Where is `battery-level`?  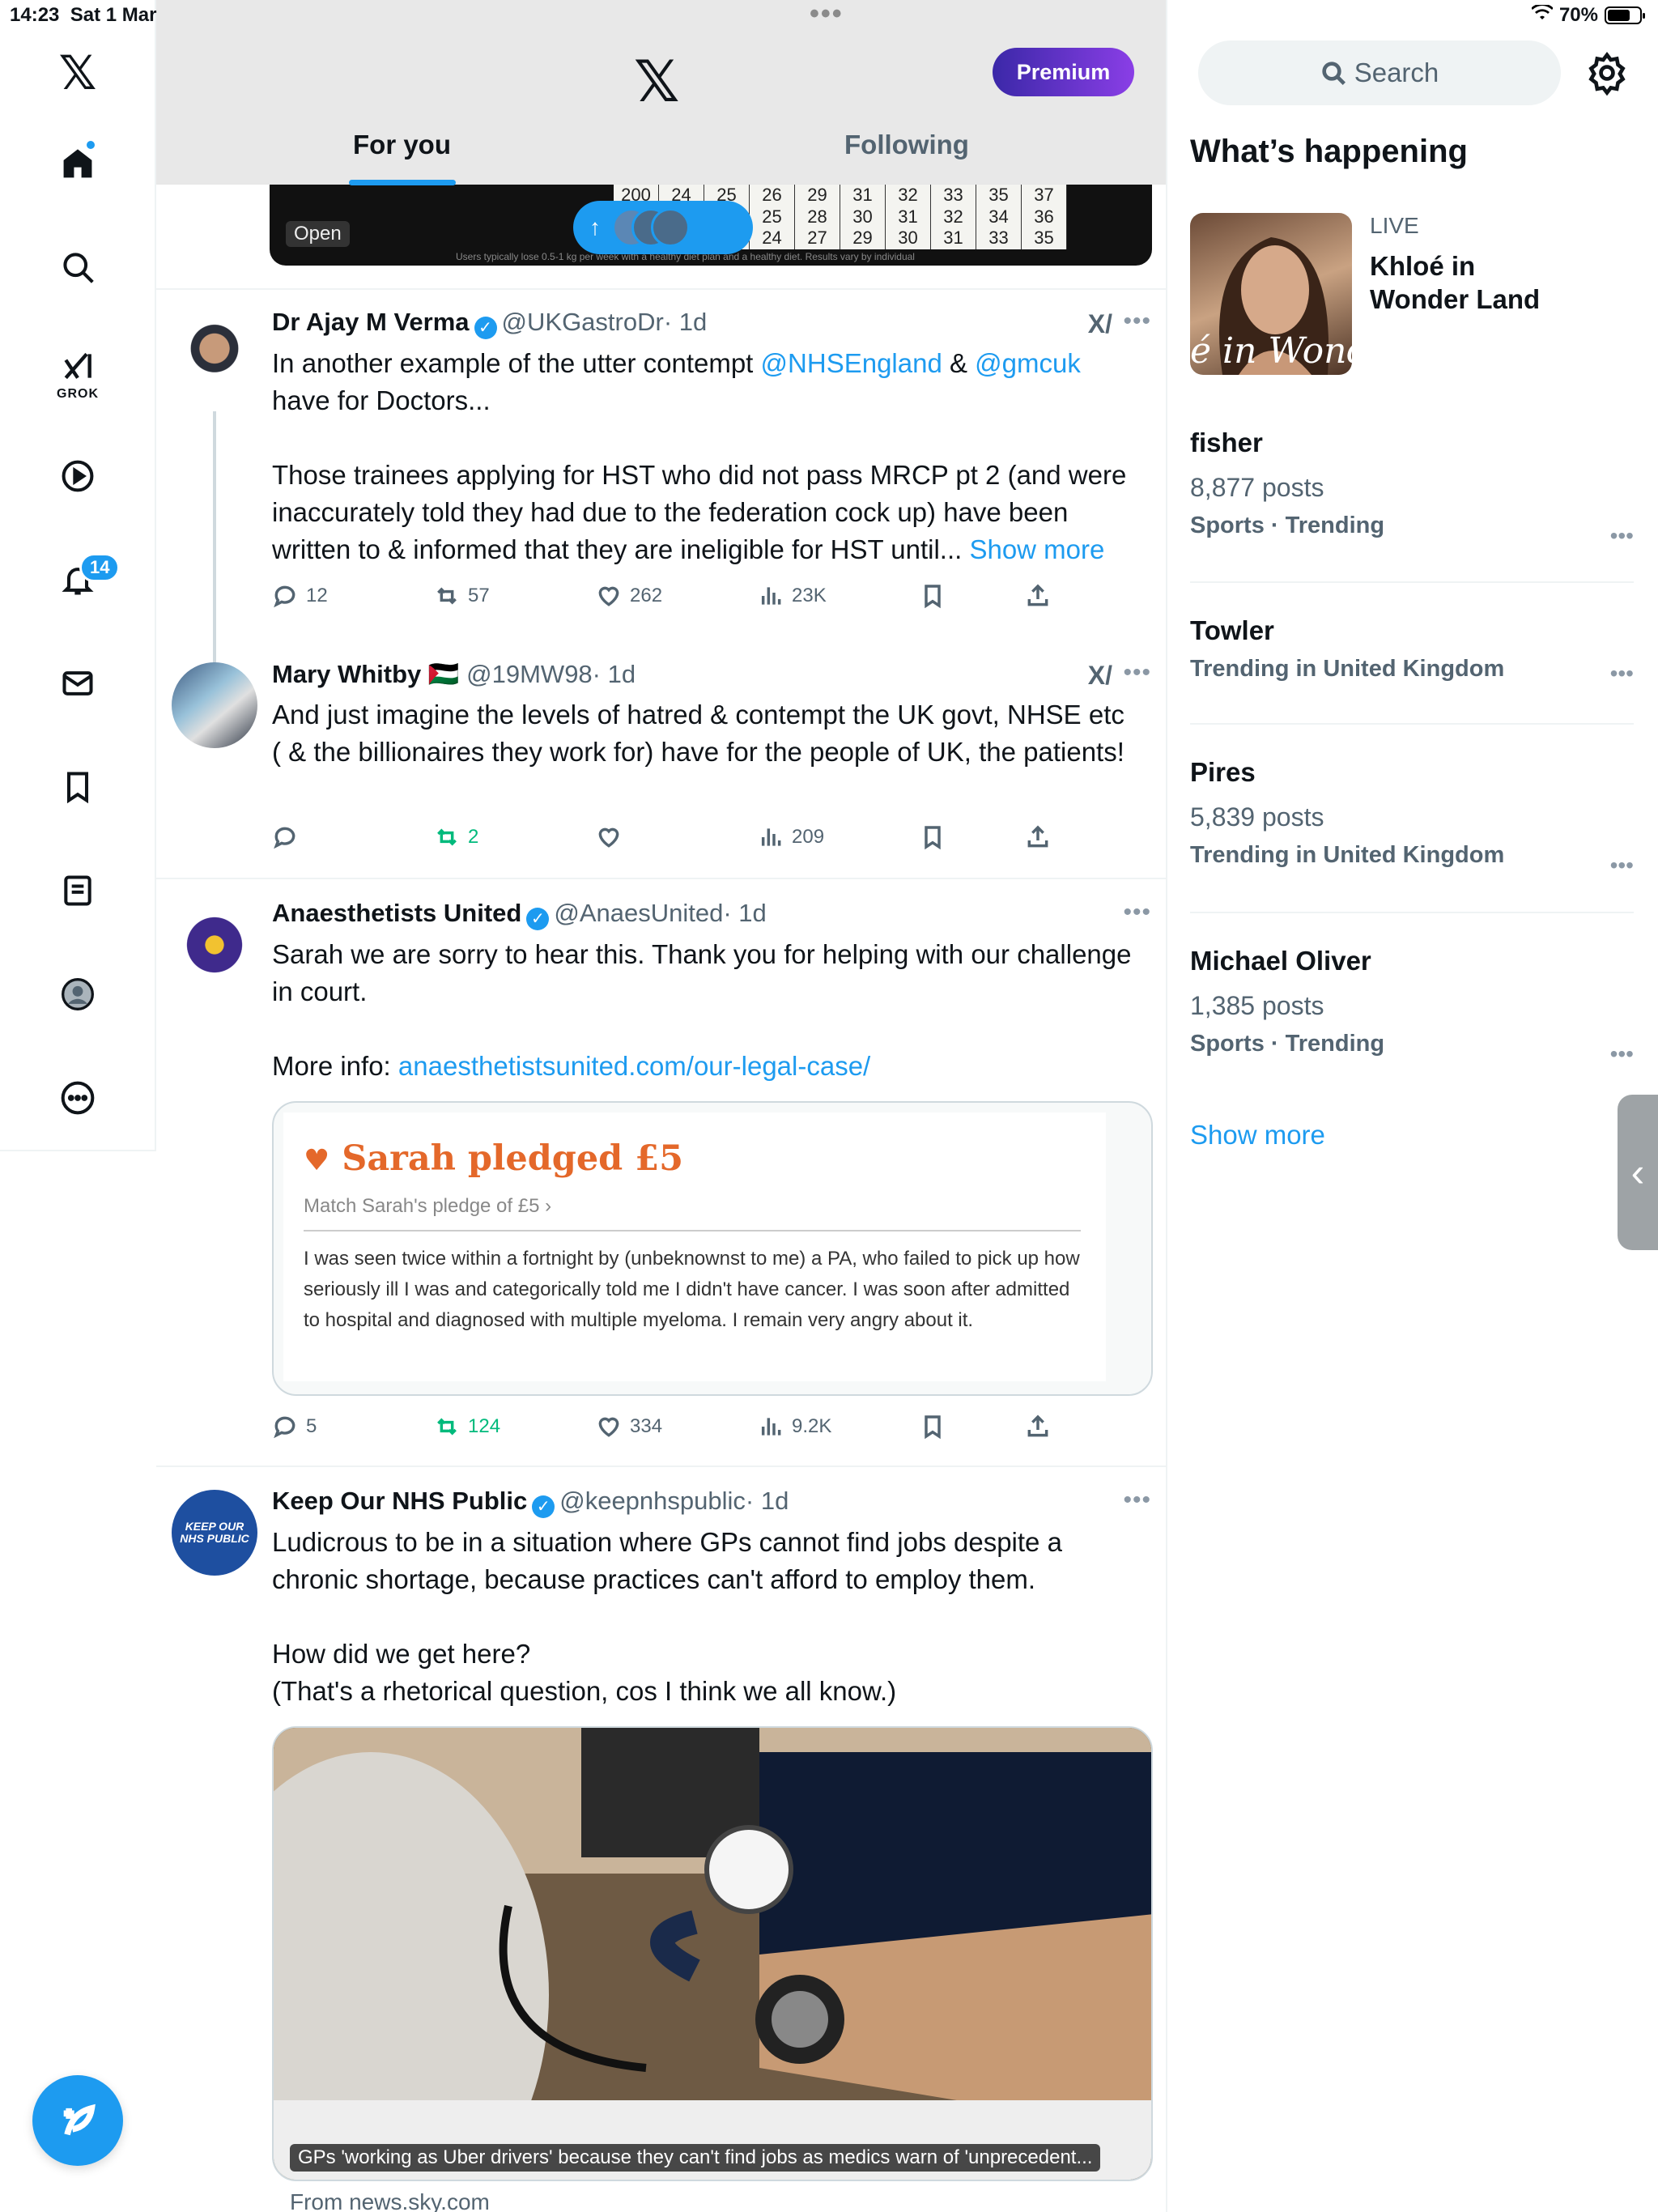
battery-level is located at coordinates (1619, 16).